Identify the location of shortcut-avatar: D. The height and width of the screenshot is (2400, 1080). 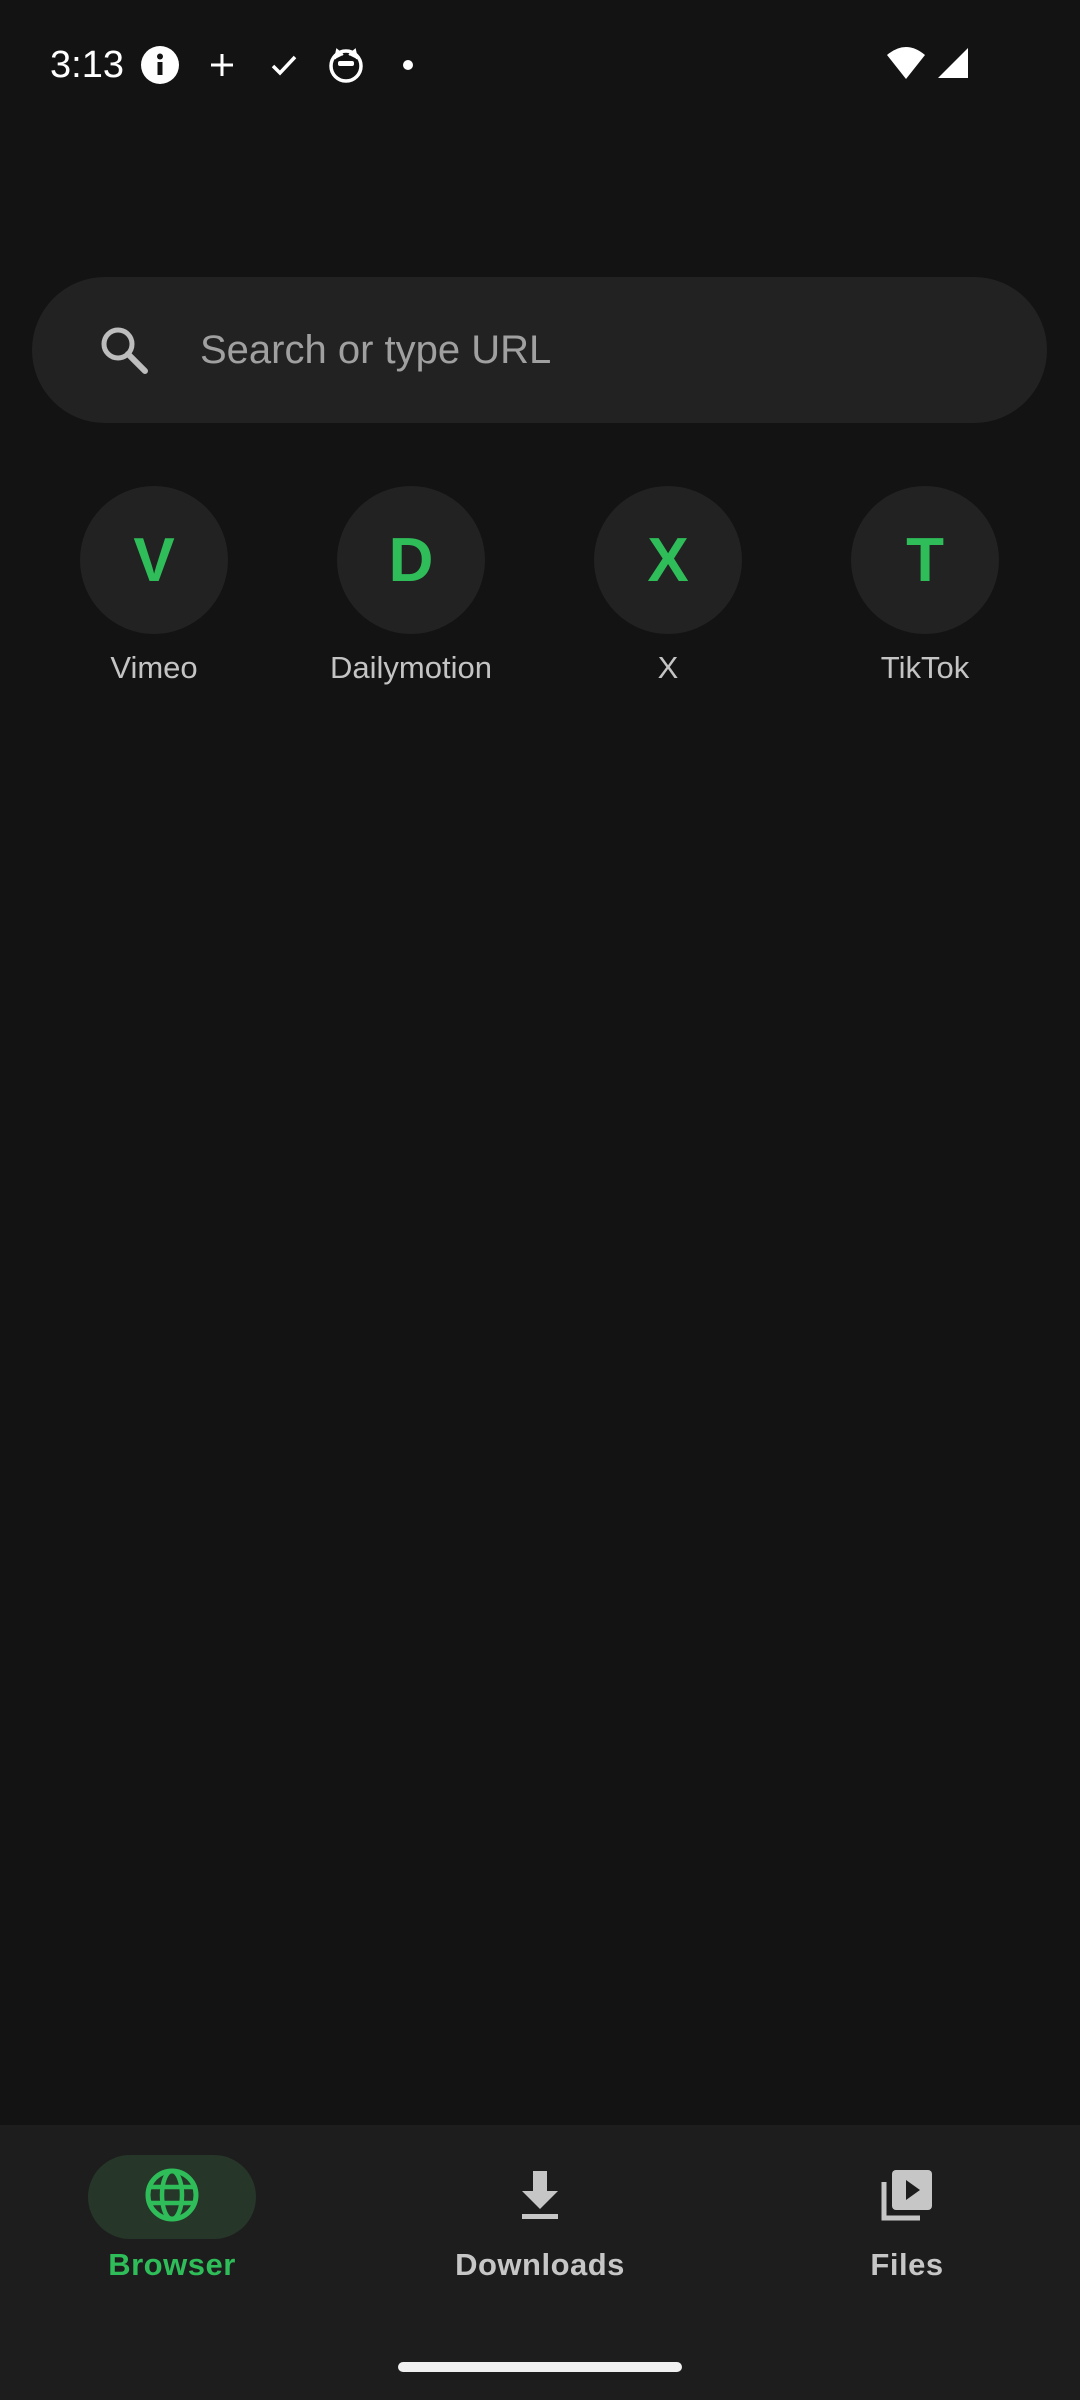
(411, 560).